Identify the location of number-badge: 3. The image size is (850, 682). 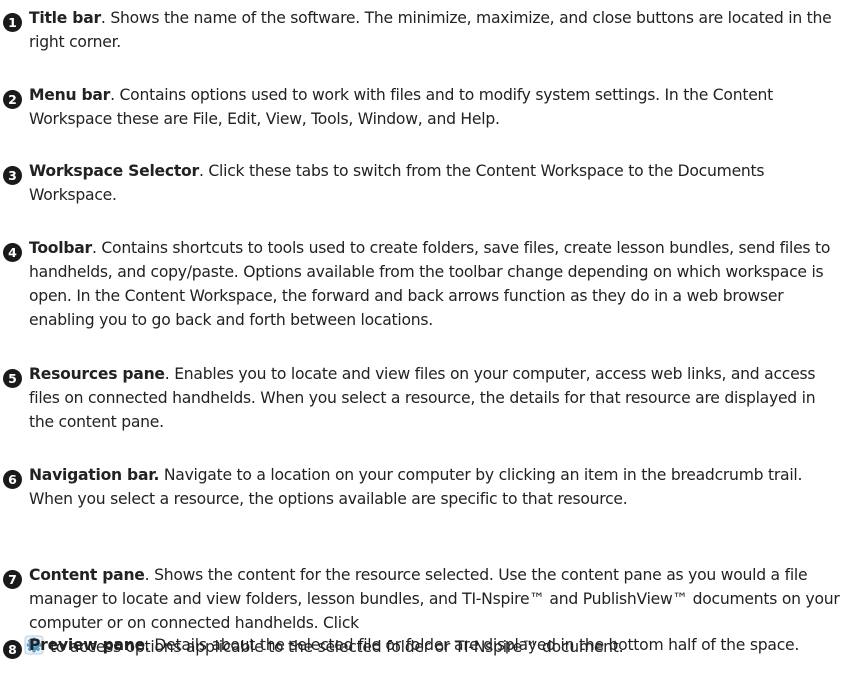
(12, 175).